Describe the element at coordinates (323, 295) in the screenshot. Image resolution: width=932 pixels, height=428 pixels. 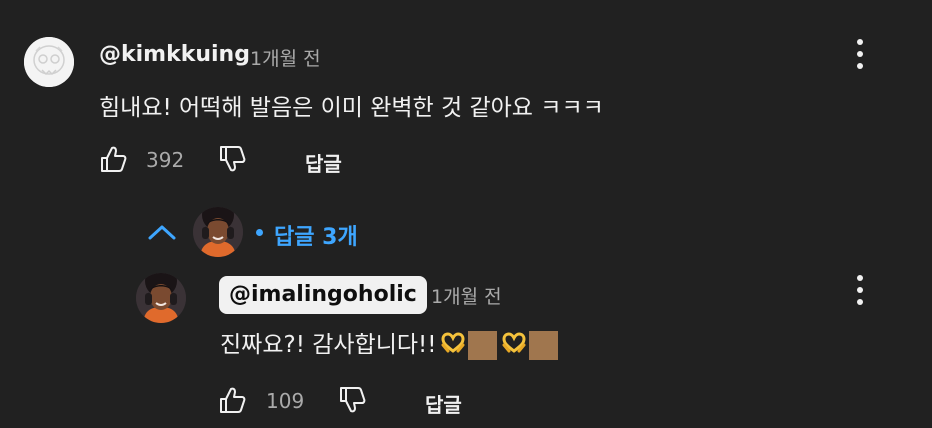
I see `creator-author-chip: @imalingoholic` at that location.